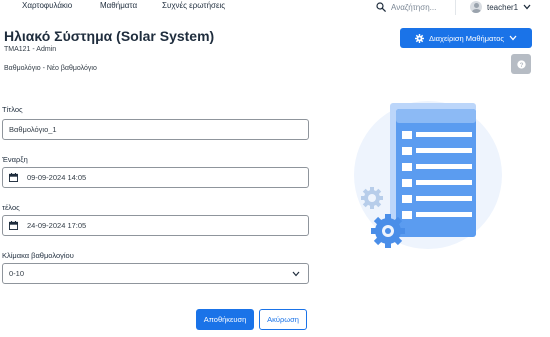  Describe the element at coordinates (38, 255) in the screenshot. I see `scale-label: Κλίμακα βαθμολογίου` at that location.